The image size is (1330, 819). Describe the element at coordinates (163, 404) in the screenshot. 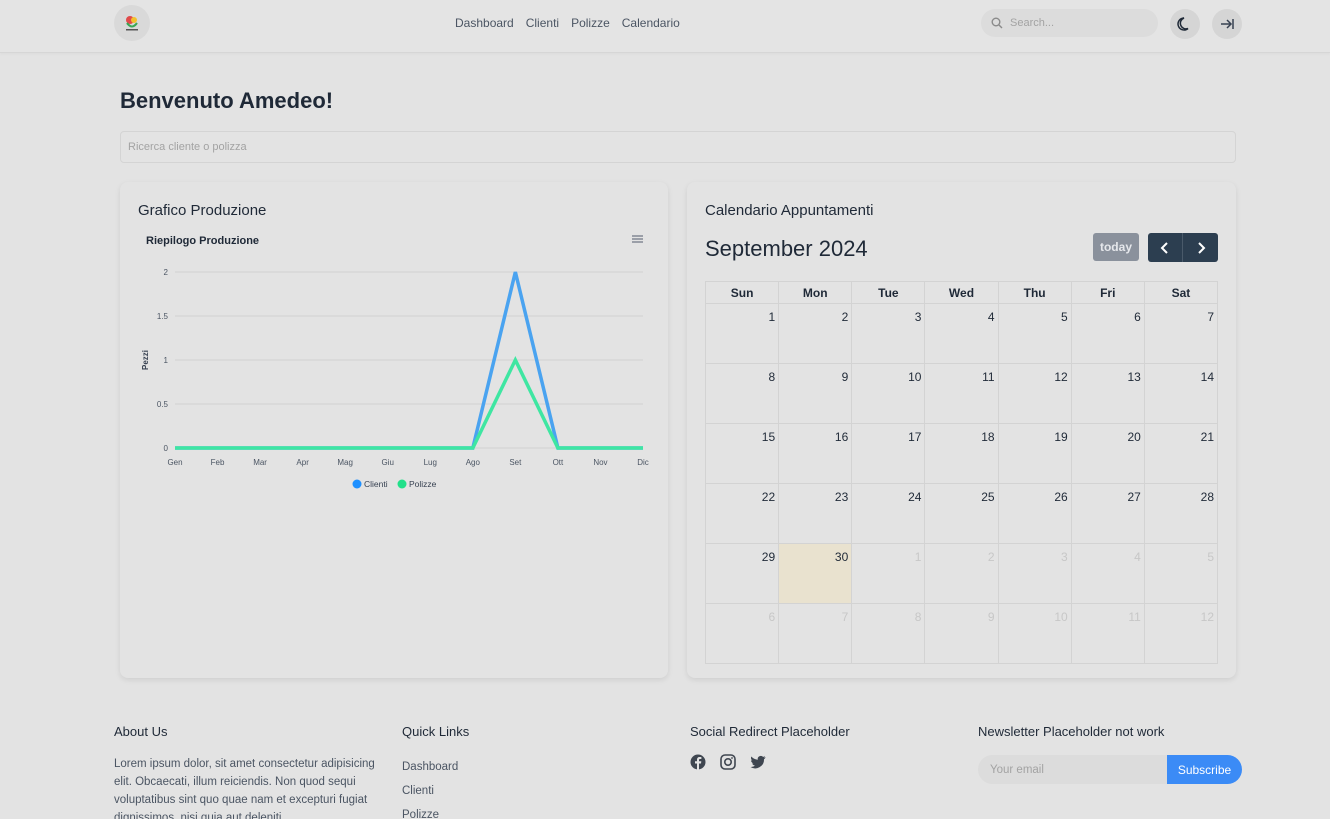

I see `y-tick-label: 0.5` at that location.